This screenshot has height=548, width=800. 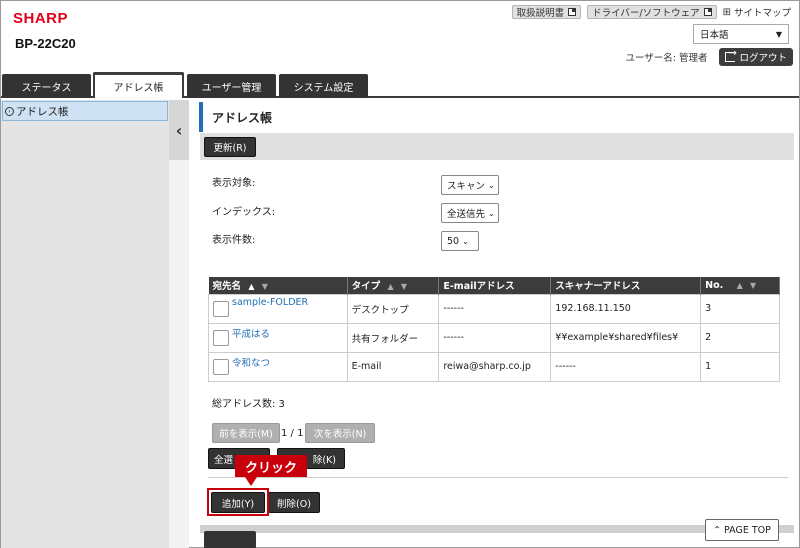 I want to click on sitemap-label: サイトマップ, so click(x=762, y=13).